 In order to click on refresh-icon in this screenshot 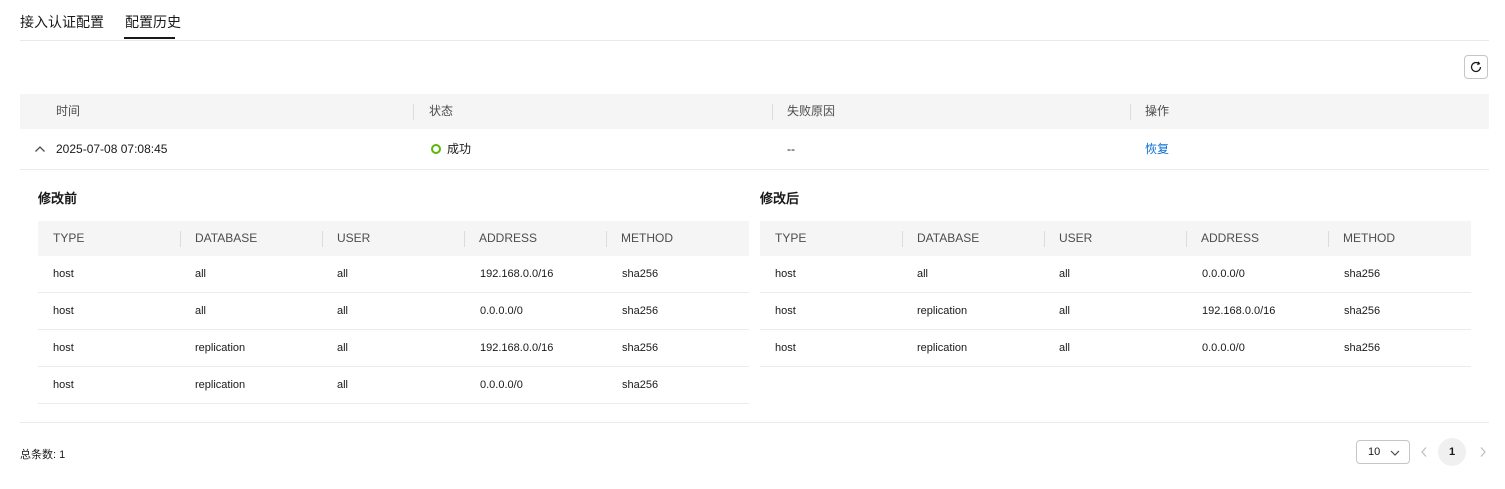, I will do `click(1476, 67)`.